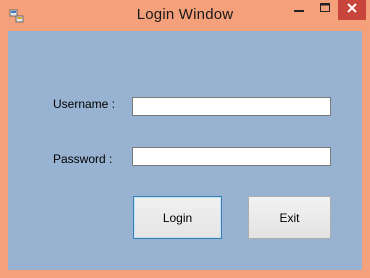 Image resolution: width=370 pixels, height=278 pixels. What do you see at coordinates (185, 16) in the screenshot?
I see `title-bar: Login Window` at bounding box center [185, 16].